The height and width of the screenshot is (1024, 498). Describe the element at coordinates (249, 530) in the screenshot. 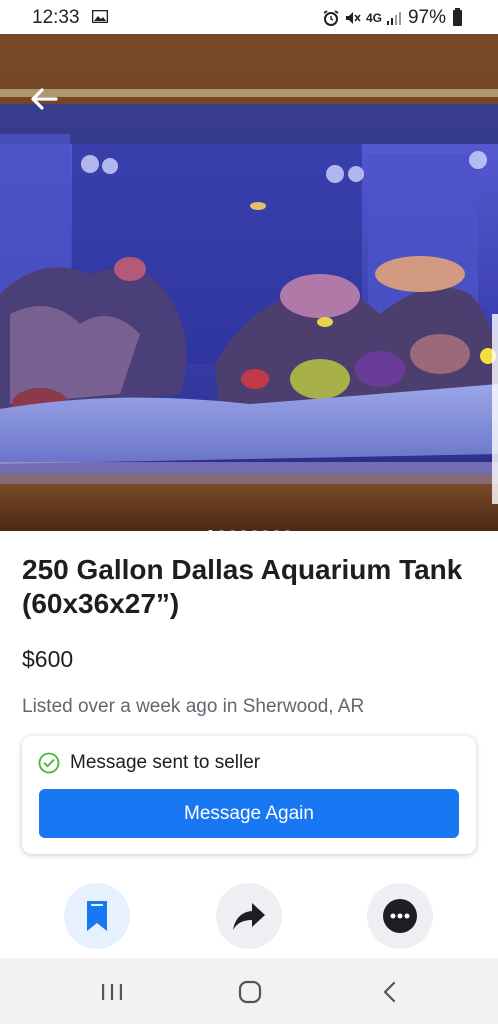

I see `photo-pager` at that location.